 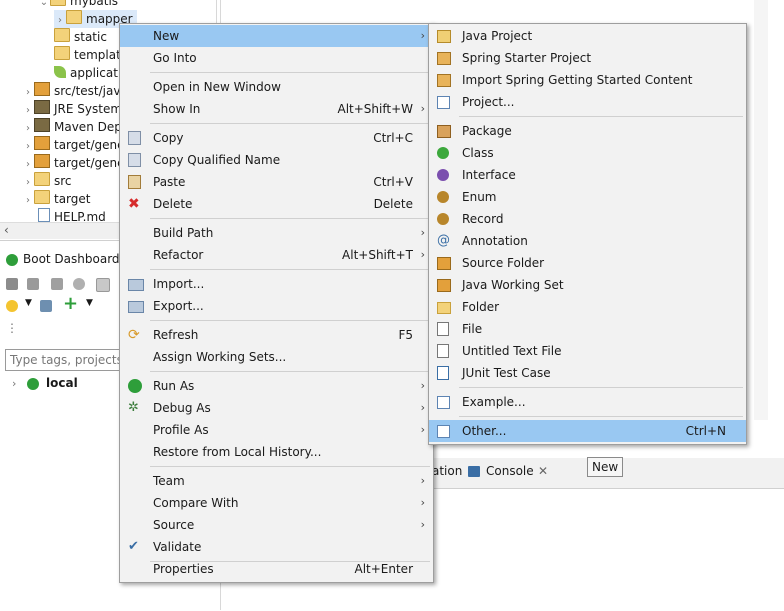 What do you see at coordinates (276, 255) in the screenshot?
I see `menu-item-refactor: Refactor Alt+Shift+T ›` at bounding box center [276, 255].